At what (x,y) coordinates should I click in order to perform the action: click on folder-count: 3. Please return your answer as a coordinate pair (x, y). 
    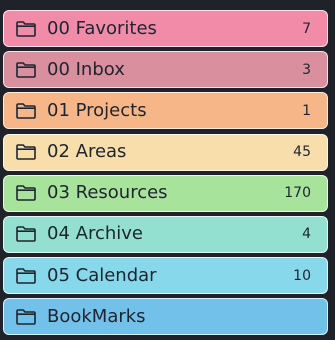
    Looking at the image, I should click on (306, 69).